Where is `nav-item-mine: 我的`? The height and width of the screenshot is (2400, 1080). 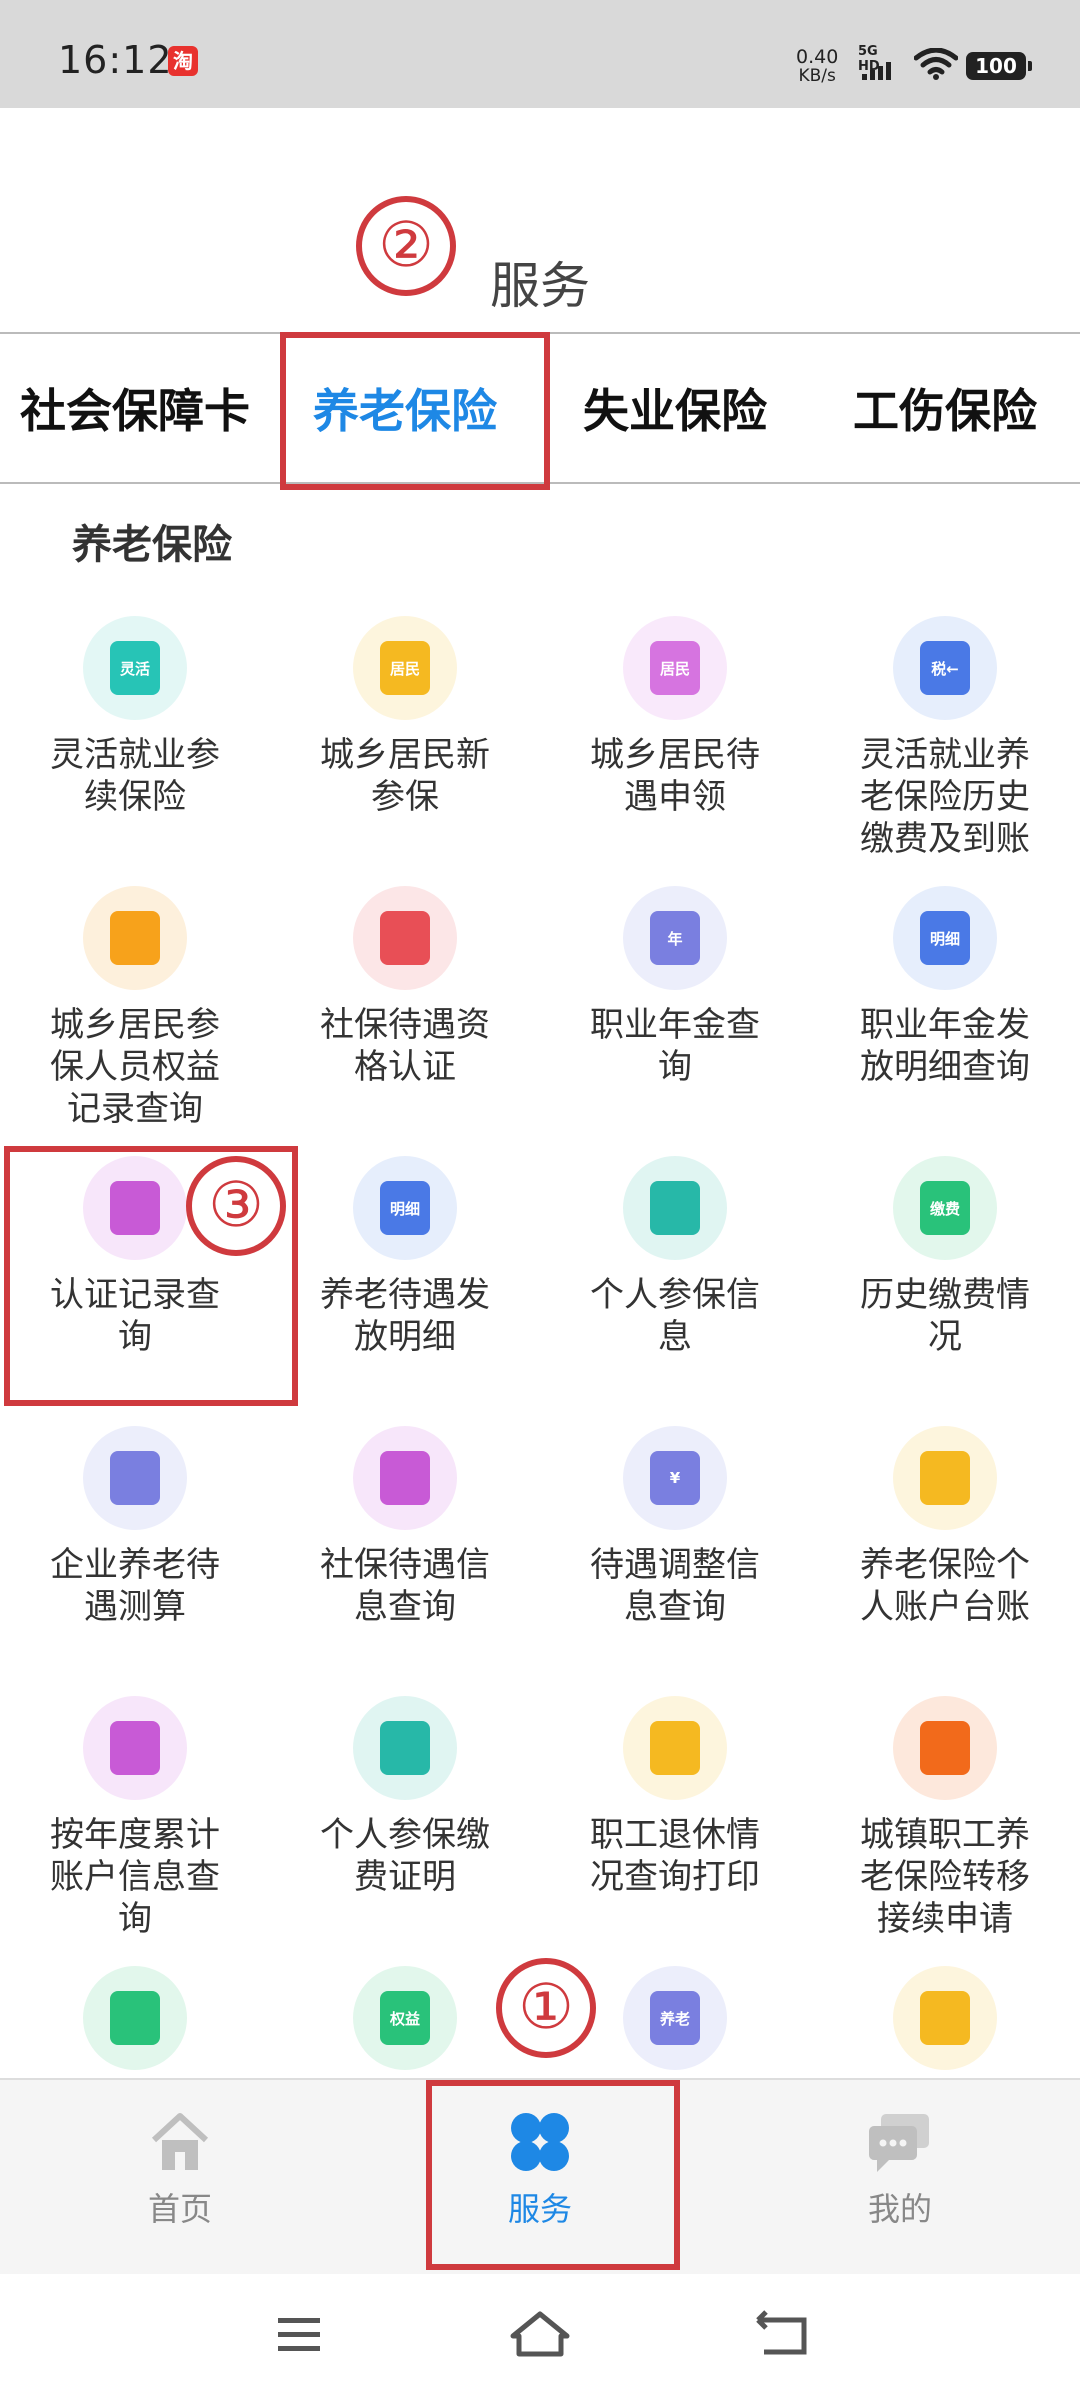 nav-item-mine: 我的 is located at coordinates (900, 2178).